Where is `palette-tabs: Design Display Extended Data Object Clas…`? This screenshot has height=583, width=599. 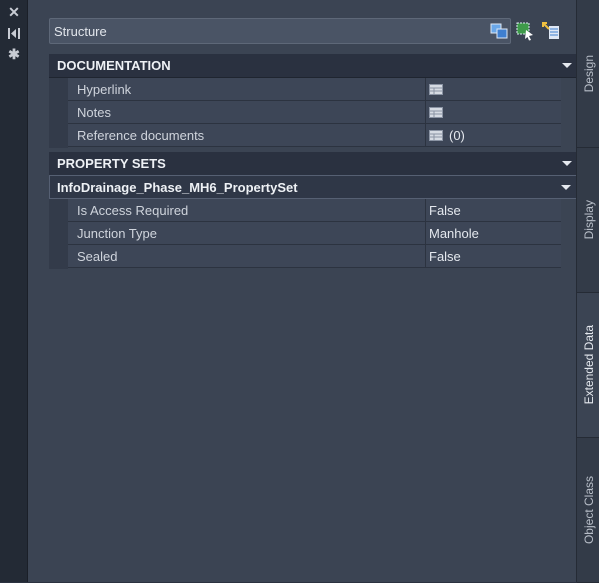
palette-tabs: Design Display Extended Data Object Clas… is located at coordinates (587, 291).